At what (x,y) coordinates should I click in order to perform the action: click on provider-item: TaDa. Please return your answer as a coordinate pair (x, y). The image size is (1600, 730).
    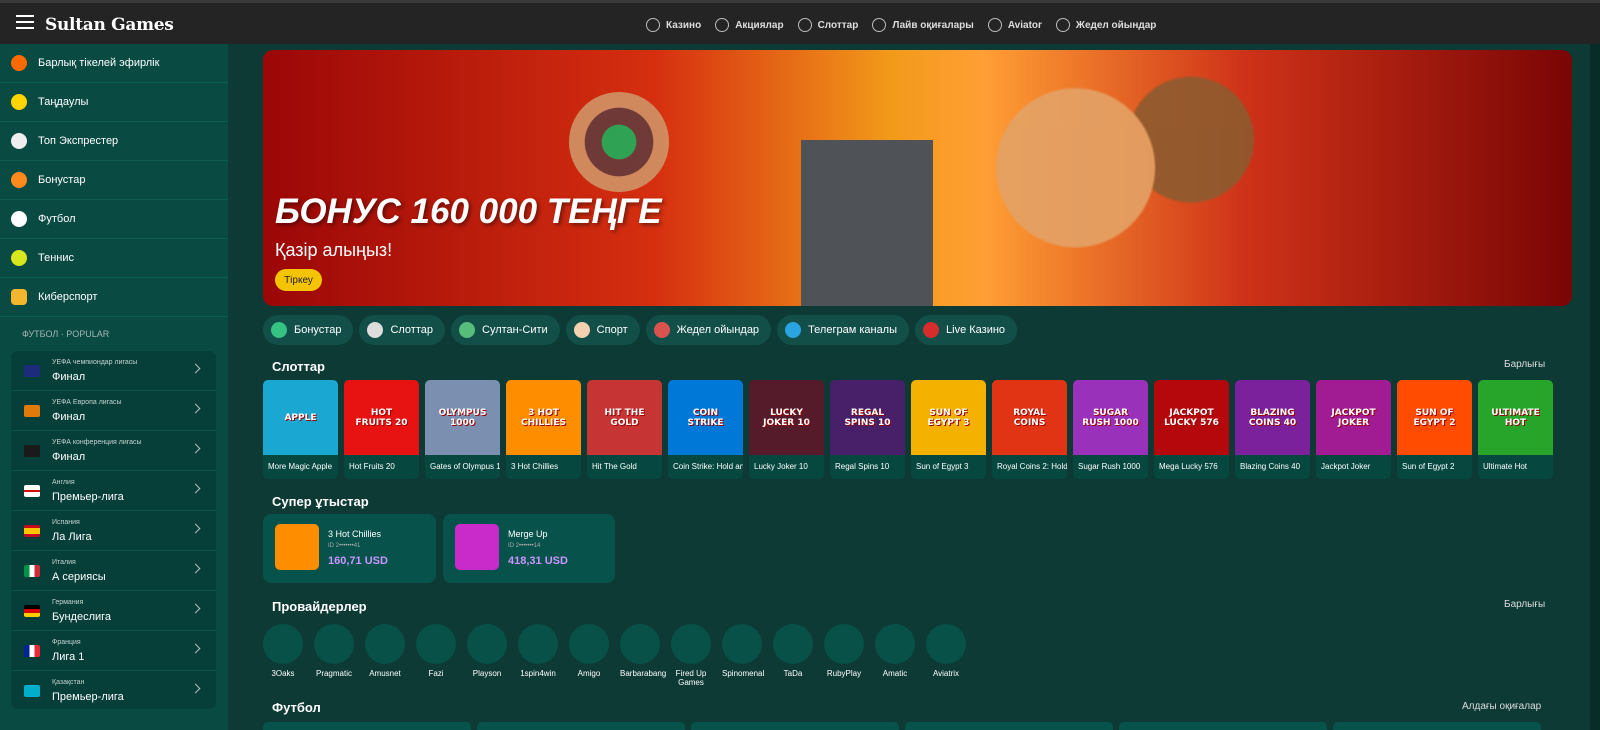
    Looking at the image, I should click on (793, 655).